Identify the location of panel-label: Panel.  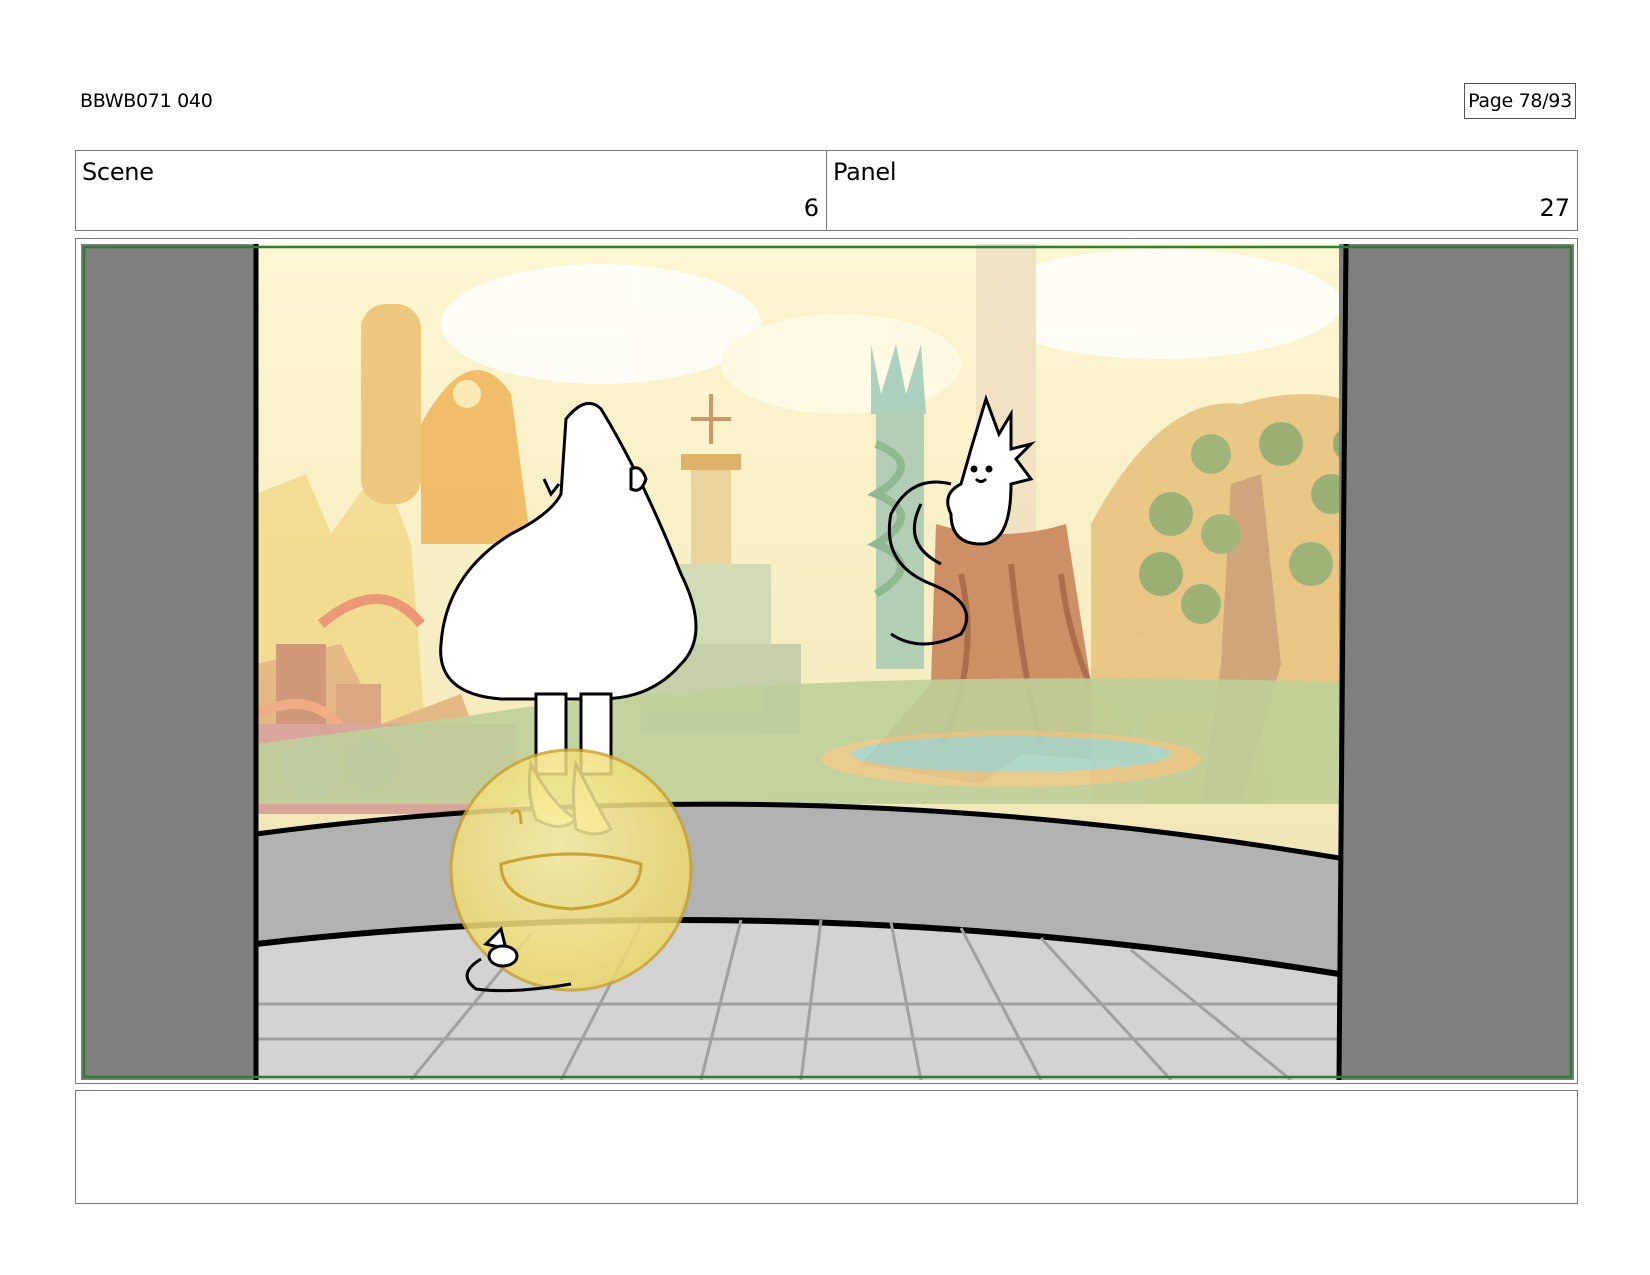
(865, 172).